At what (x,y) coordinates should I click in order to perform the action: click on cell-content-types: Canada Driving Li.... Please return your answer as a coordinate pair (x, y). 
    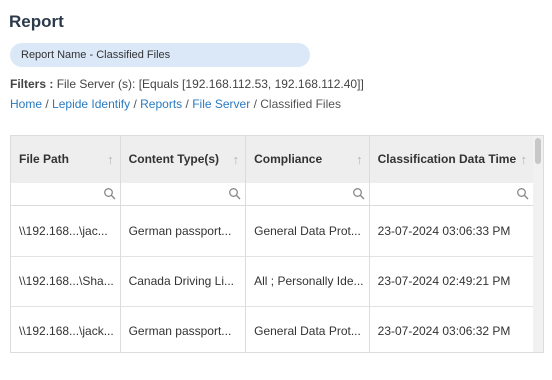
    Looking at the image, I should click on (184, 281).